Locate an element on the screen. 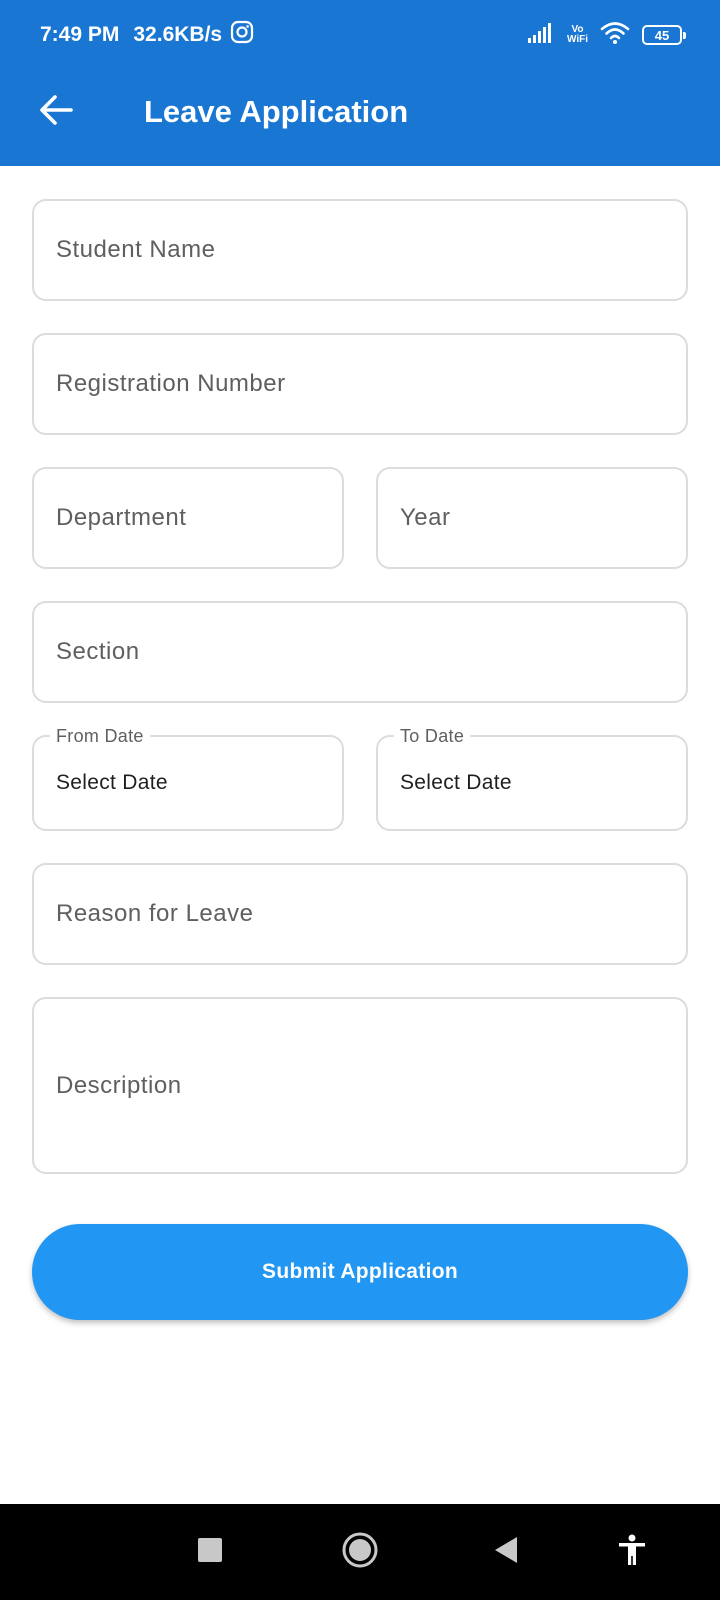 The image size is (720, 1600). accessibility-button is located at coordinates (632, 1552).